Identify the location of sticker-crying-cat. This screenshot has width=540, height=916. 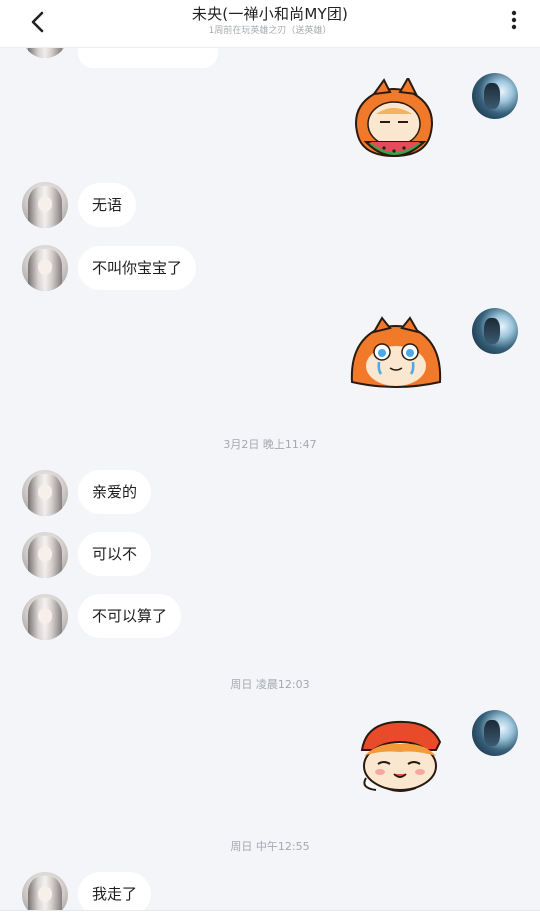
(396, 353).